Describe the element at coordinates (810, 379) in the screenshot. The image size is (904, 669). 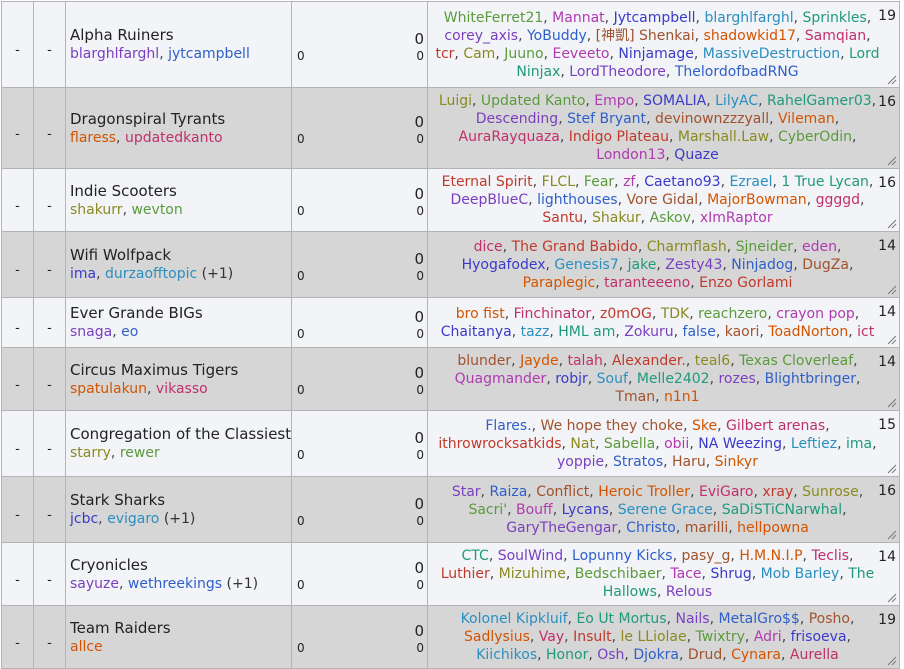
I see `player-link: Blightbringer` at that location.